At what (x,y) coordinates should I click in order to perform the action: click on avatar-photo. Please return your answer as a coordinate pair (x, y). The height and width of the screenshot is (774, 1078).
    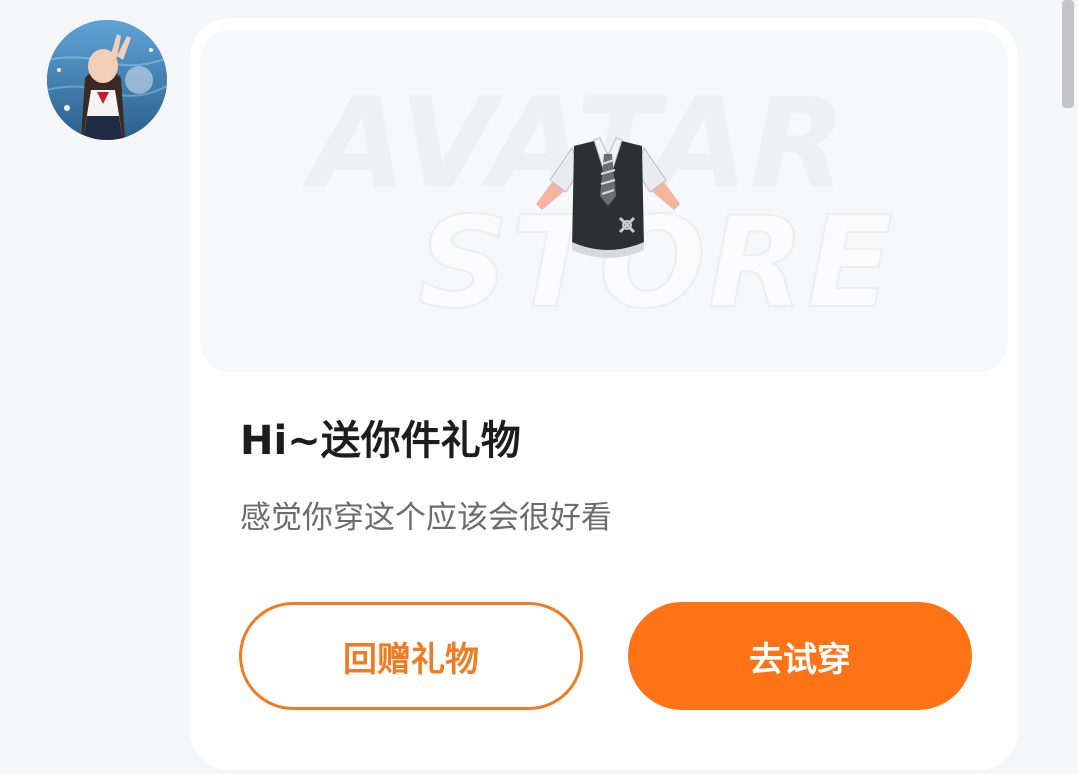
    Looking at the image, I should click on (107, 80).